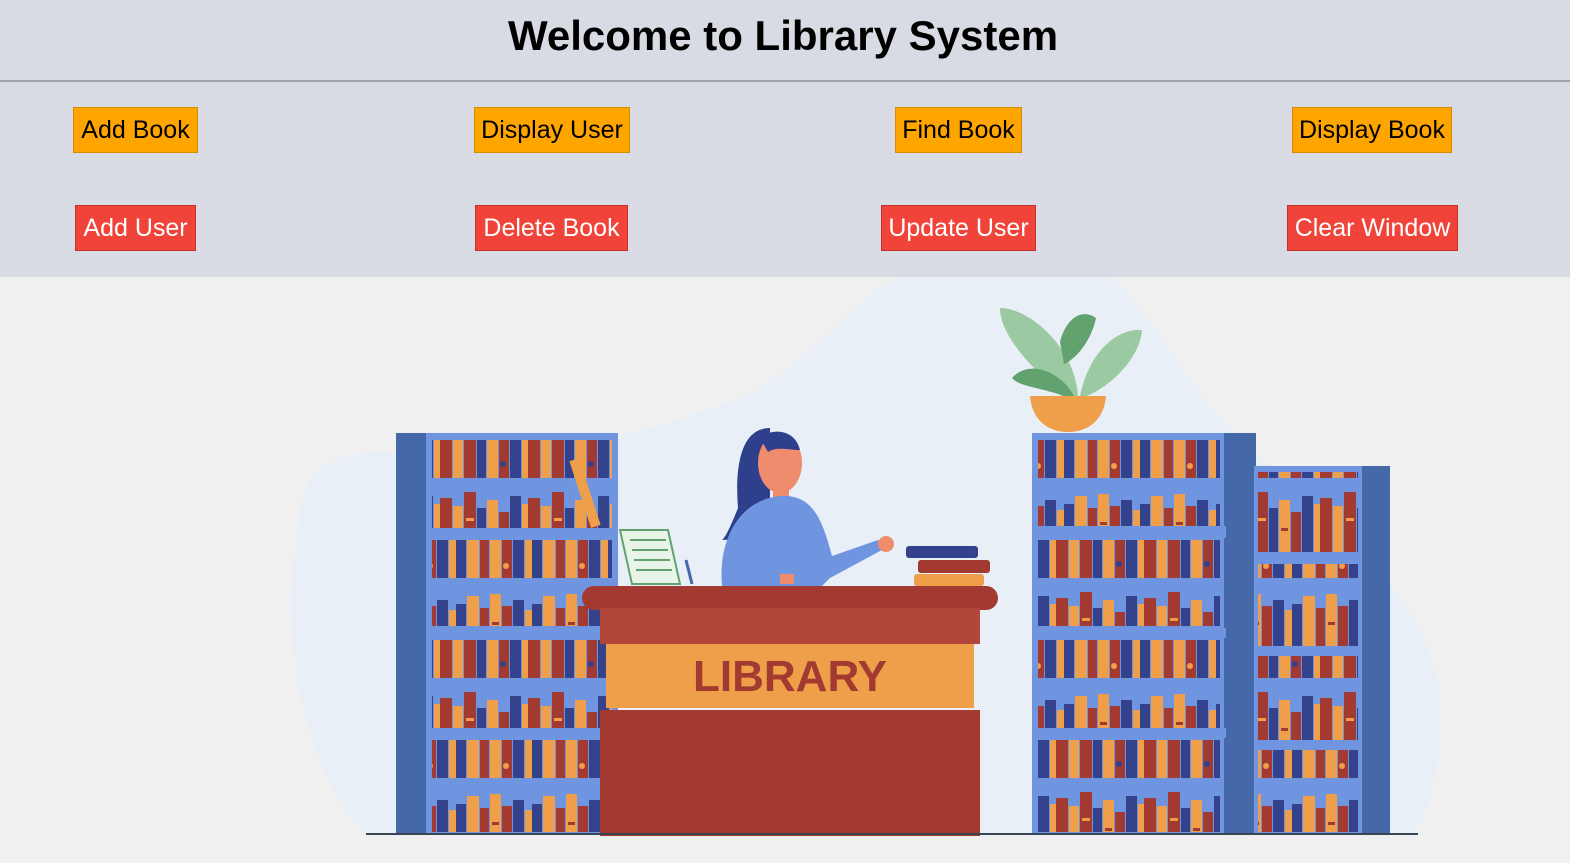 Image resolution: width=1570 pixels, height=863 pixels. Describe the element at coordinates (551, 228) in the screenshot. I see `delete-book-button: Delete Book` at that location.